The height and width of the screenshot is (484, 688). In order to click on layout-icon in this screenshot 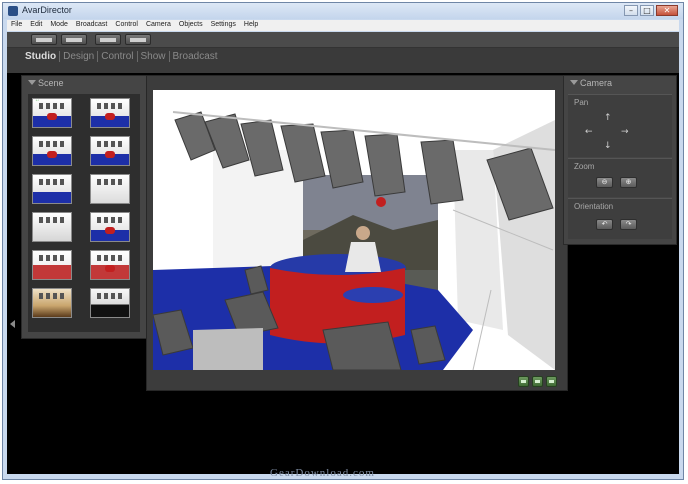, I will do `click(44, 40)`.